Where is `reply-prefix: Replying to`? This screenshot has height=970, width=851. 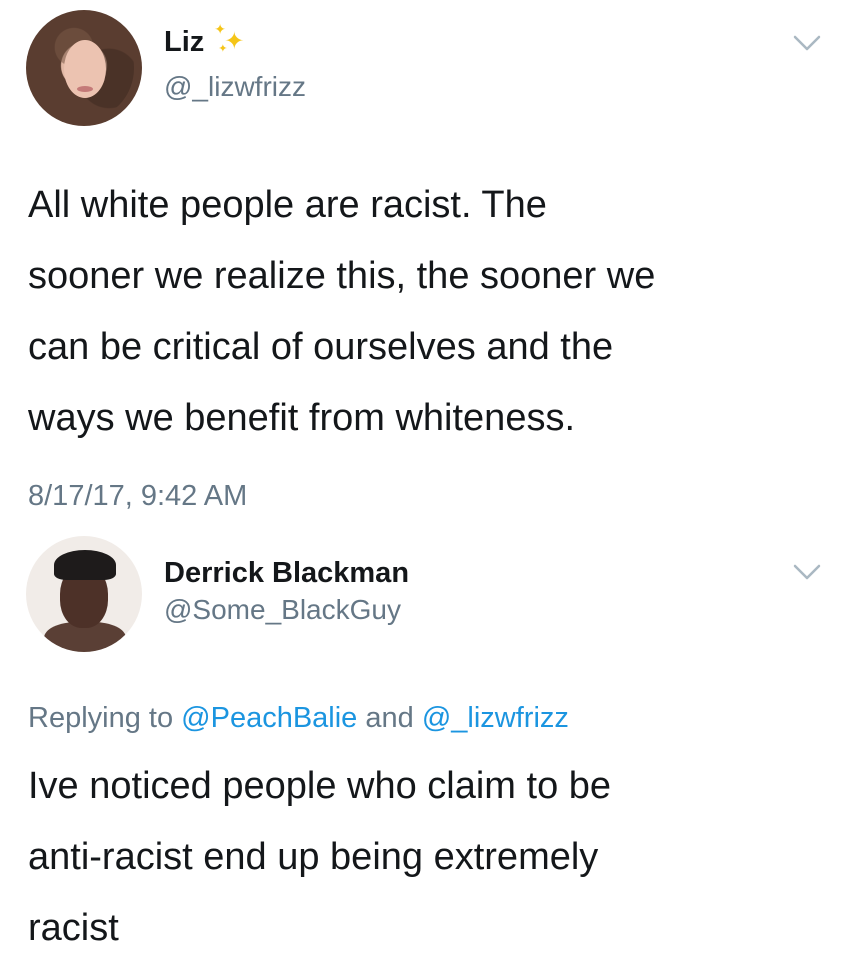 reply-prefix: Replying to is located at coordinates (101, 718).